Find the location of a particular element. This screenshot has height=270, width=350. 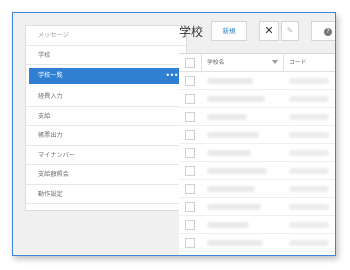

sidebar-item-settings: 動作設定 is located at coordinates (106, 194).